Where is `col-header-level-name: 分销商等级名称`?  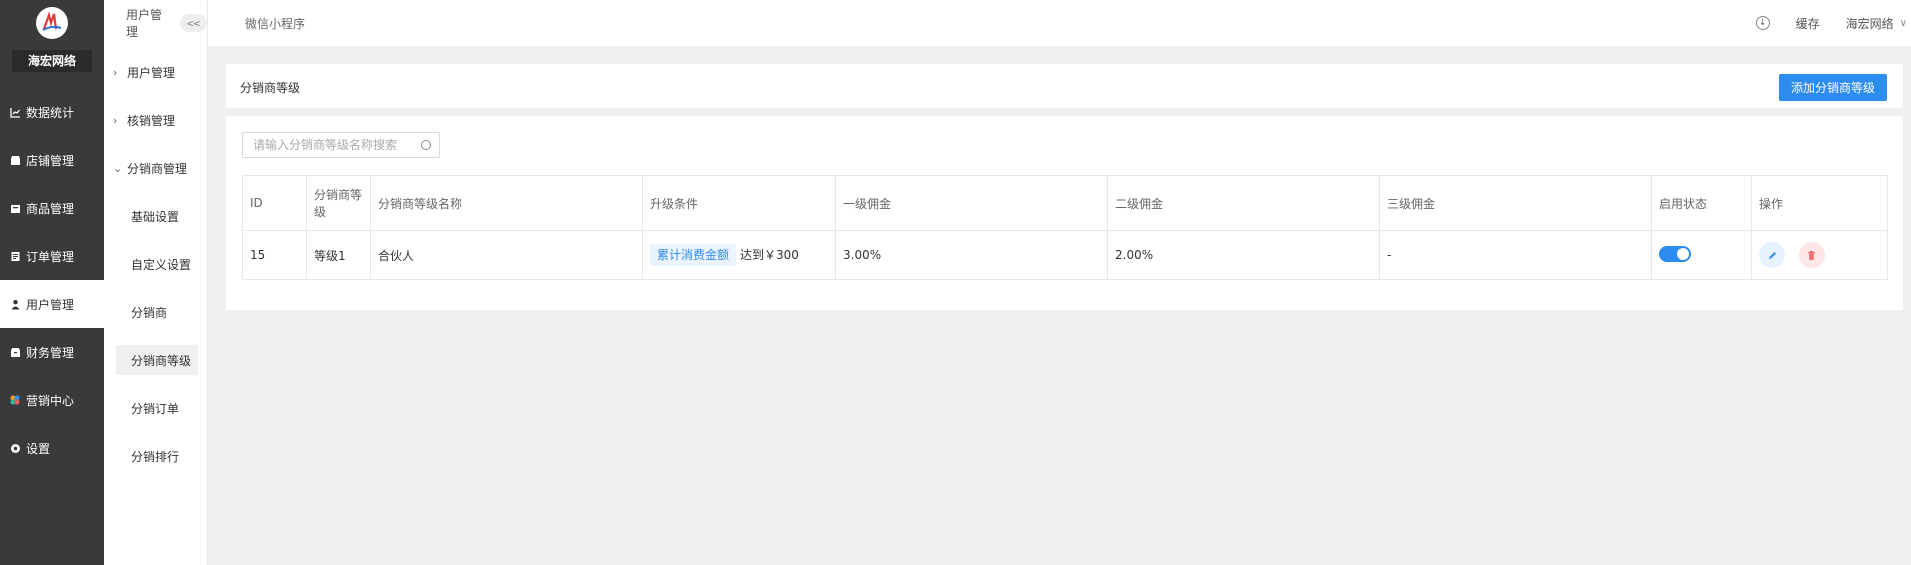 col-header-level-name: 分销商等级名称 is located at coordinates (506, 203).